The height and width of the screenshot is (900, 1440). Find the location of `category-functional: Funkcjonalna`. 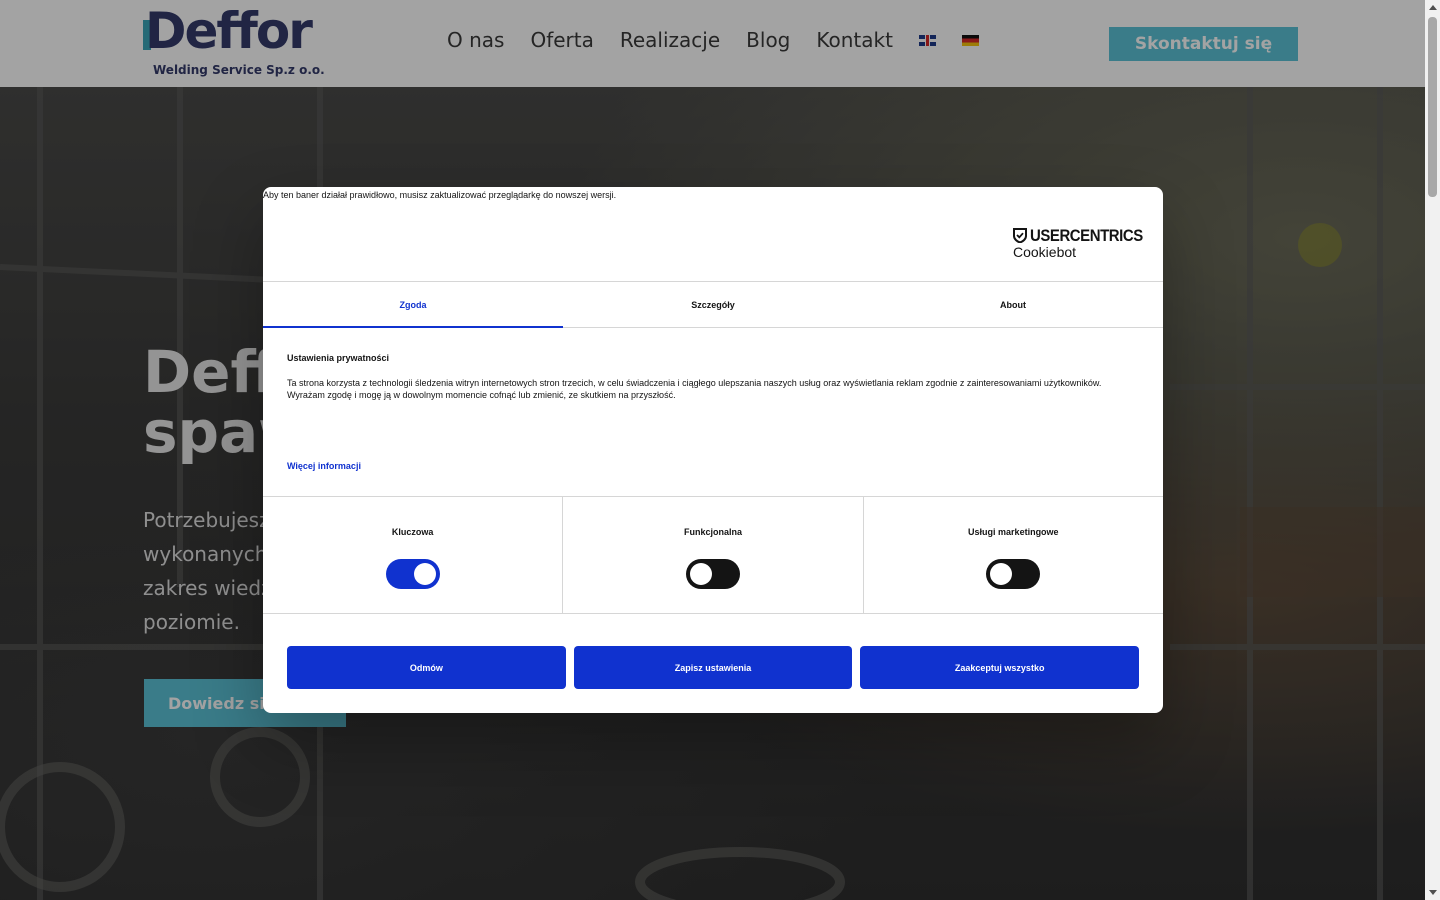

category-functional: Funkcjonalna is located at coordinates (713, 555).